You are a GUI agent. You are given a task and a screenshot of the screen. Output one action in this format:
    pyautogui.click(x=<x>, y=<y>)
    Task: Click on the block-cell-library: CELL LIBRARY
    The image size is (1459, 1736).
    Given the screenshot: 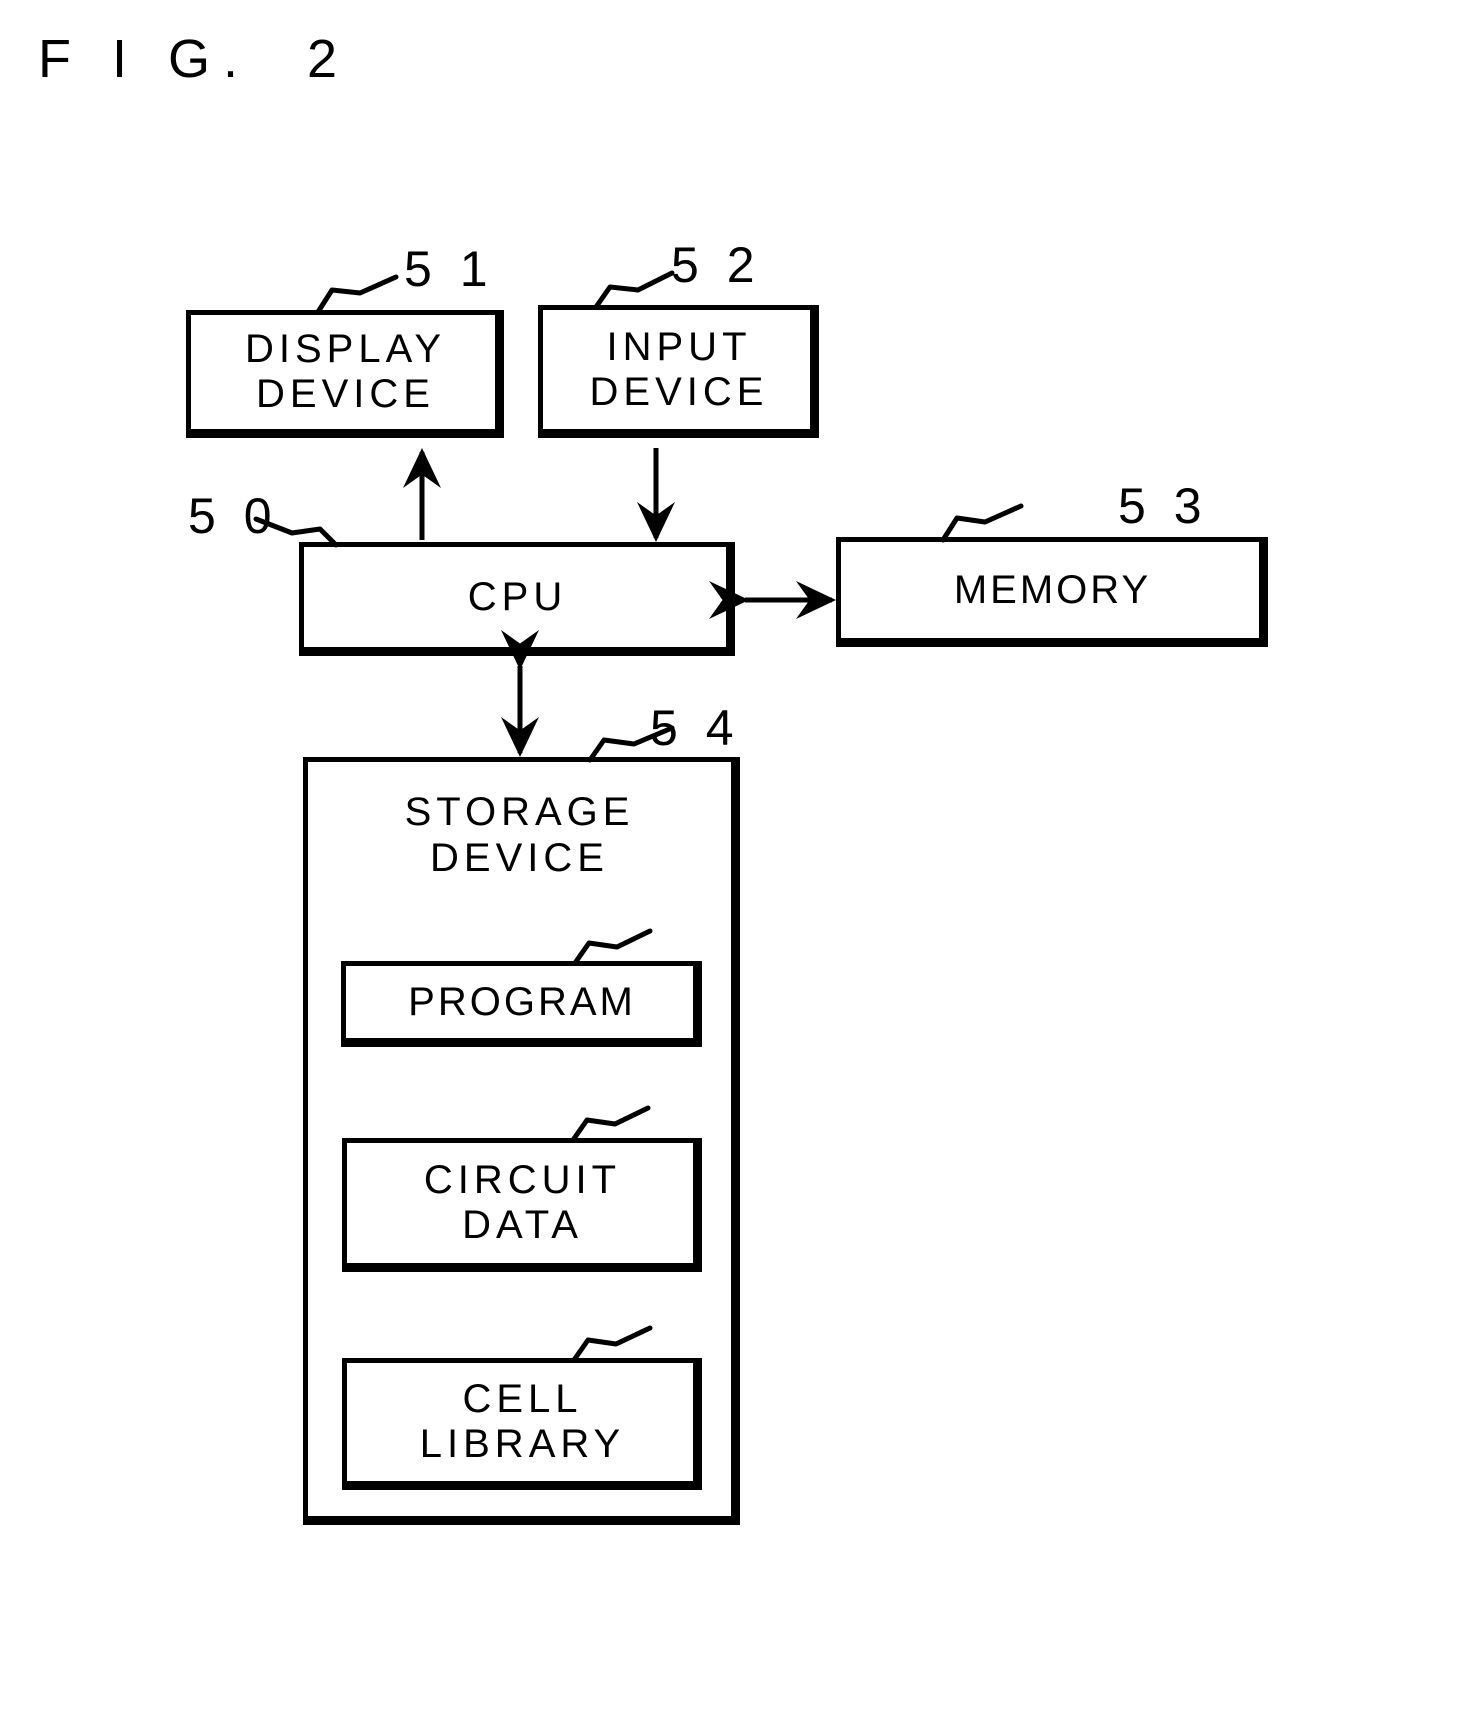 What is the action you would take?
    pyautogui.click(x=522, y=1424)
    